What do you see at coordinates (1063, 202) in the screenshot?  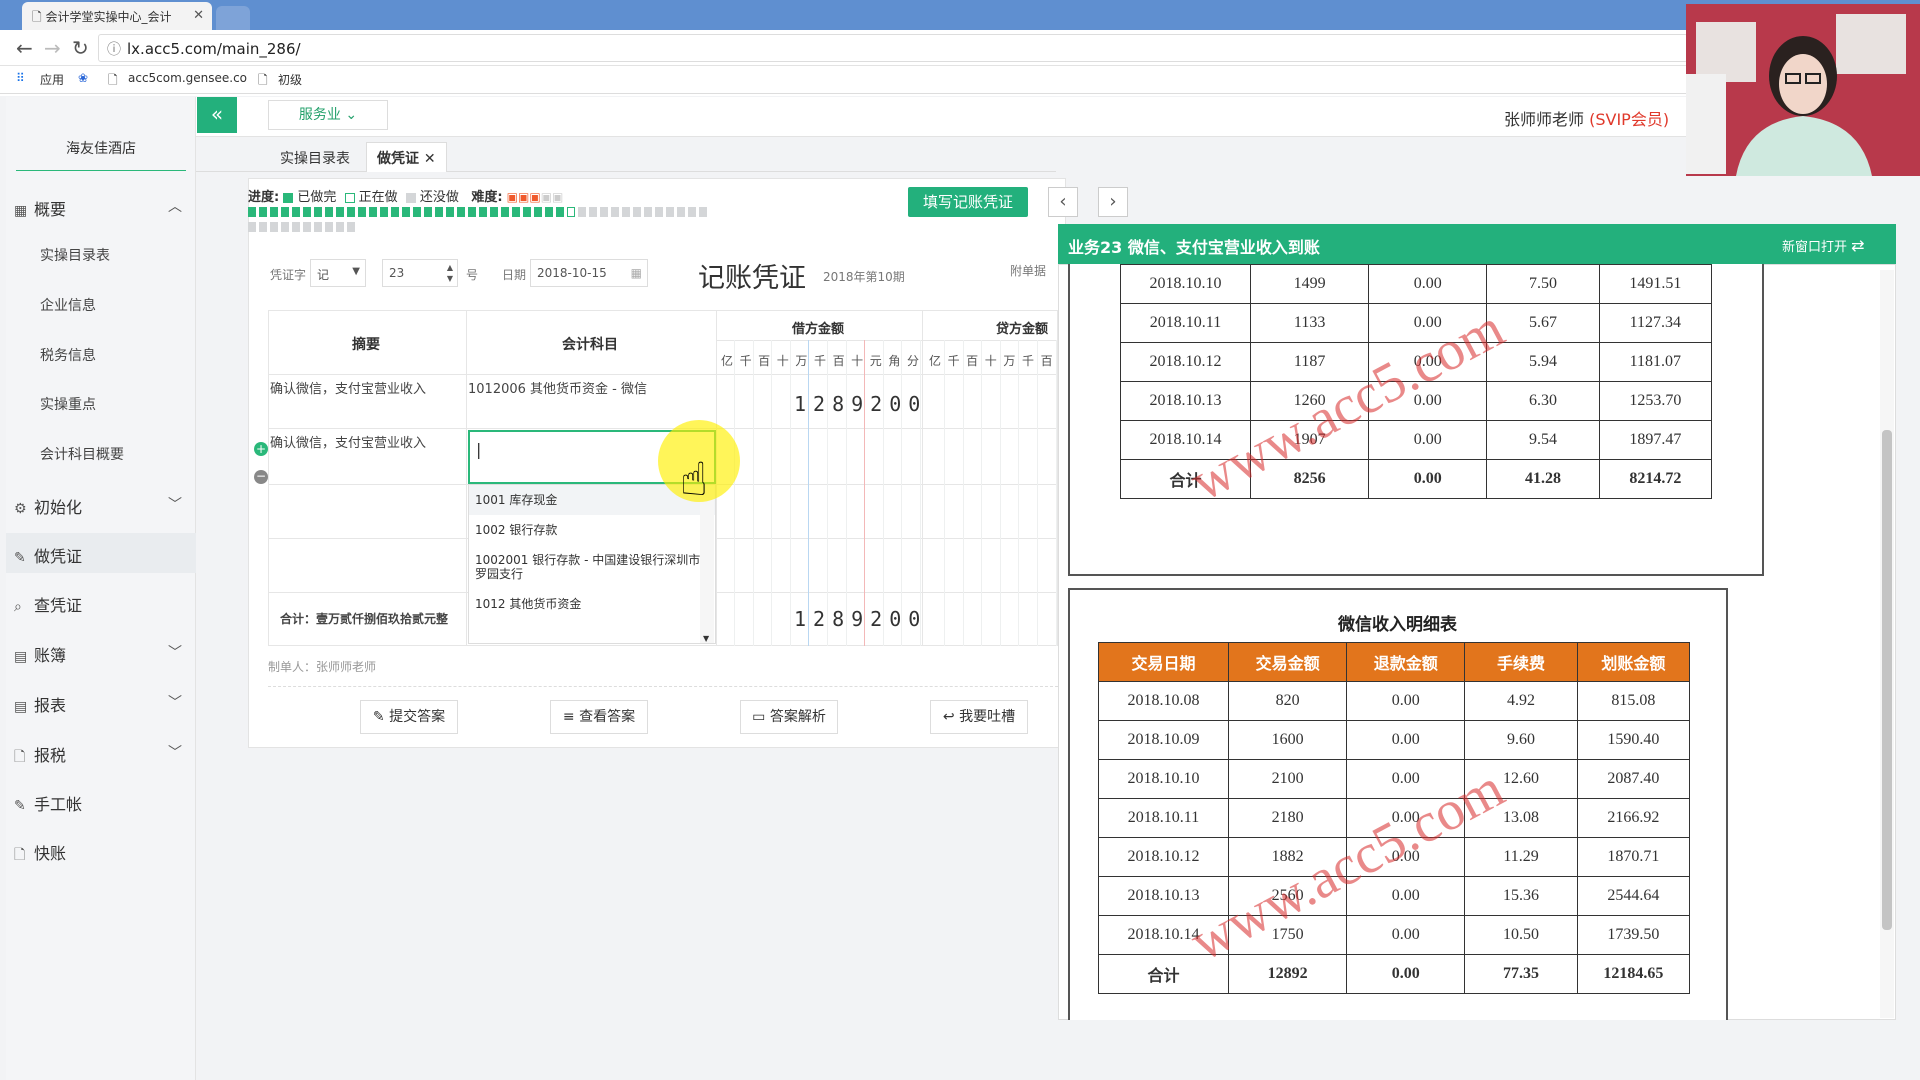 I see `prev-button: ‹` at bounding box center [1063, 202].